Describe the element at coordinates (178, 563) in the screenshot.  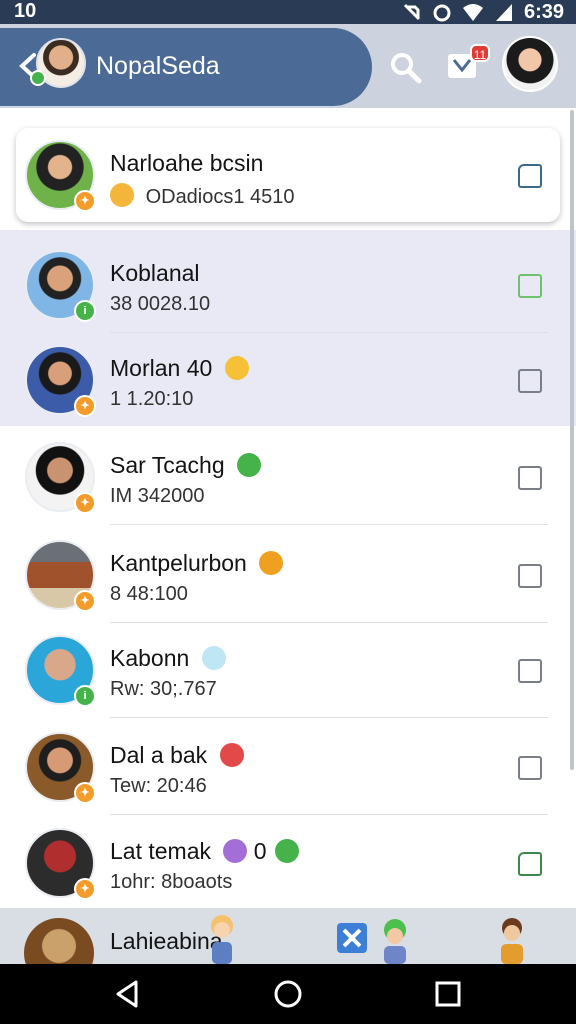
I see `contact-name-text: Kantpelurbon` at that location.